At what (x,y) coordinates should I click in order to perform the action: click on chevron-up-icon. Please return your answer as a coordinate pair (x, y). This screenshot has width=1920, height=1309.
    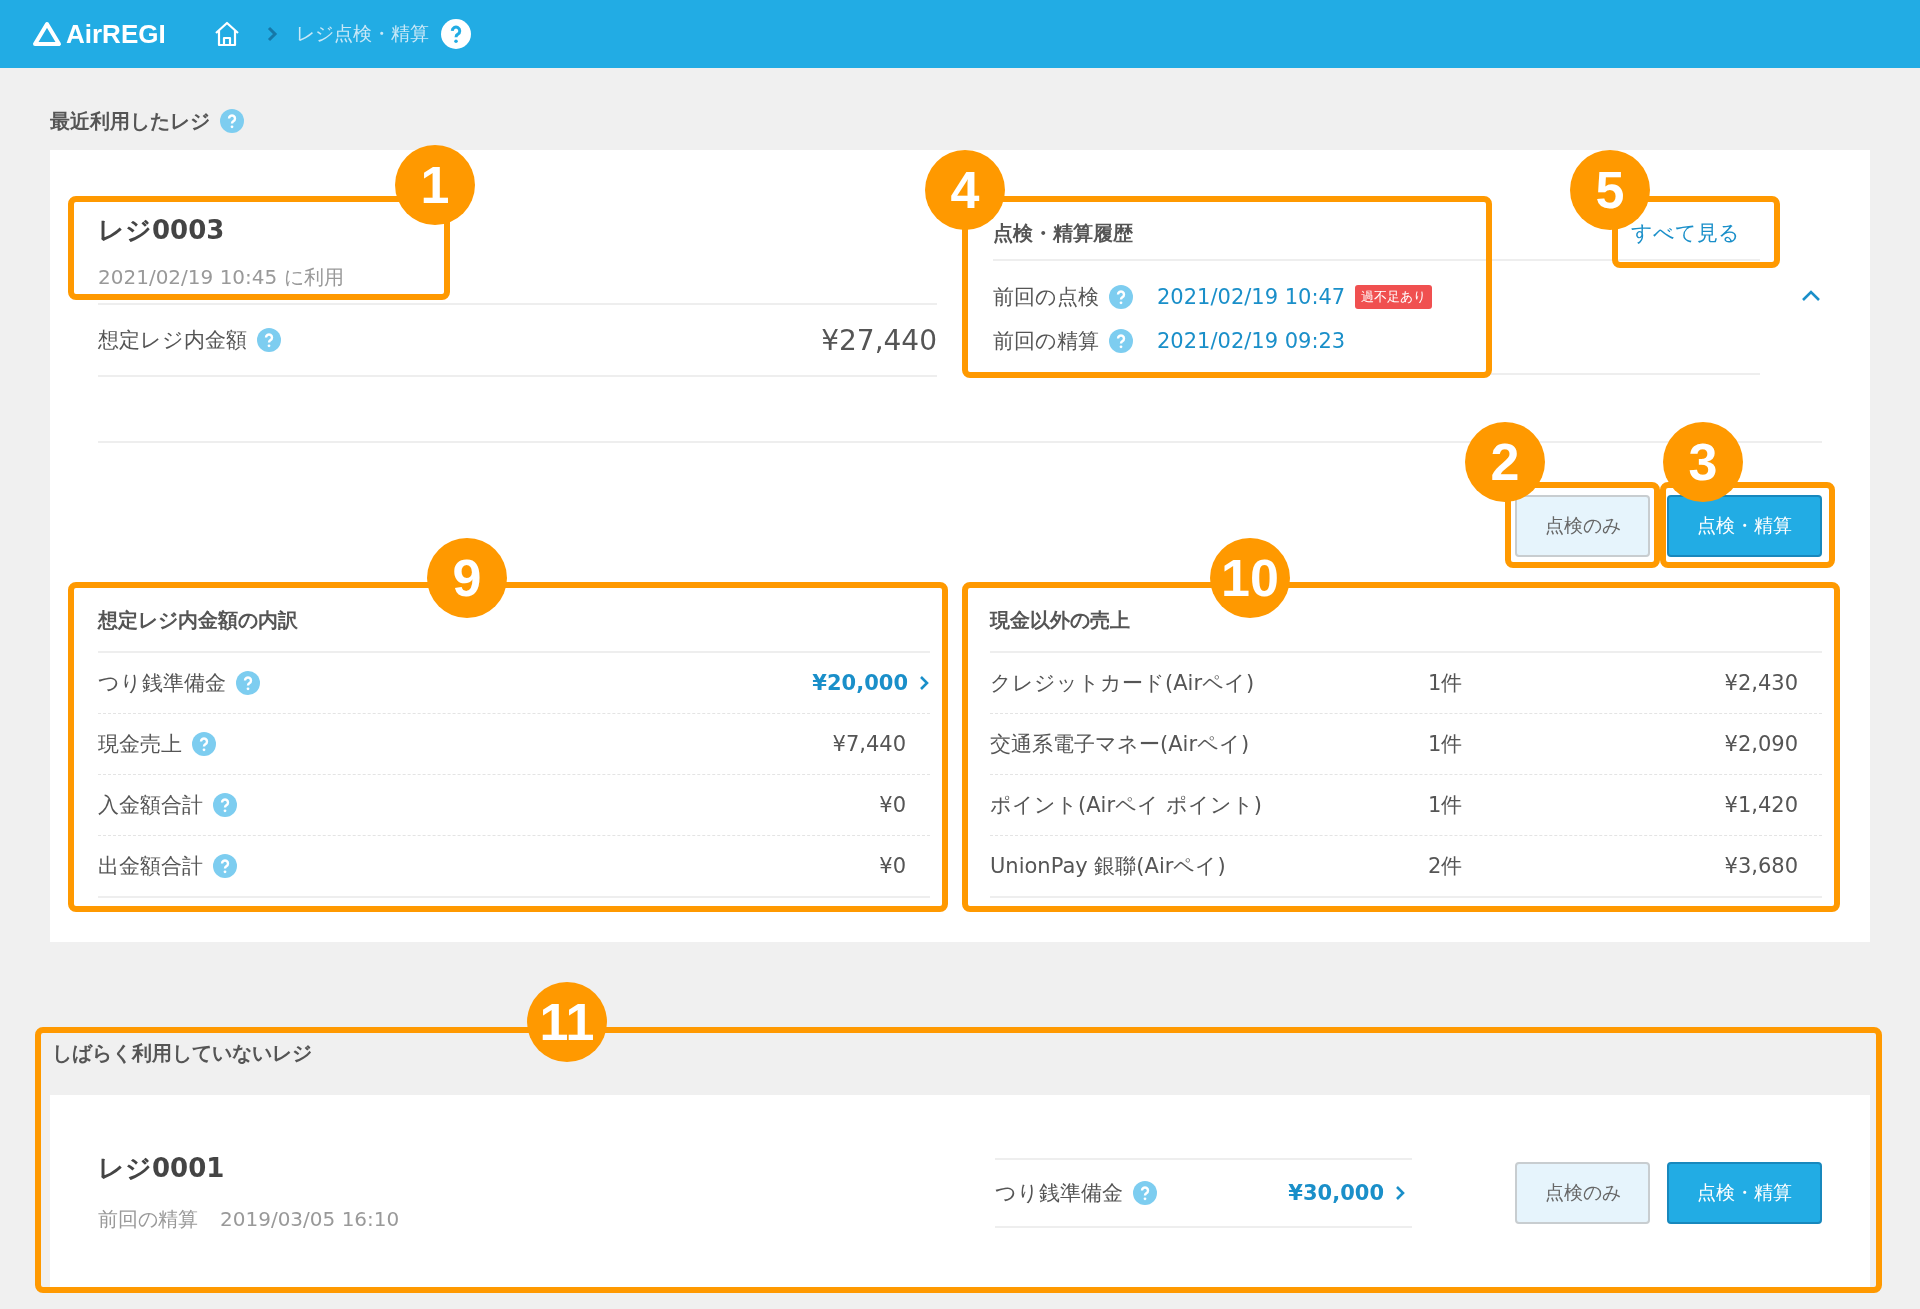
    Looking at the image, I should click on (1811, 296).